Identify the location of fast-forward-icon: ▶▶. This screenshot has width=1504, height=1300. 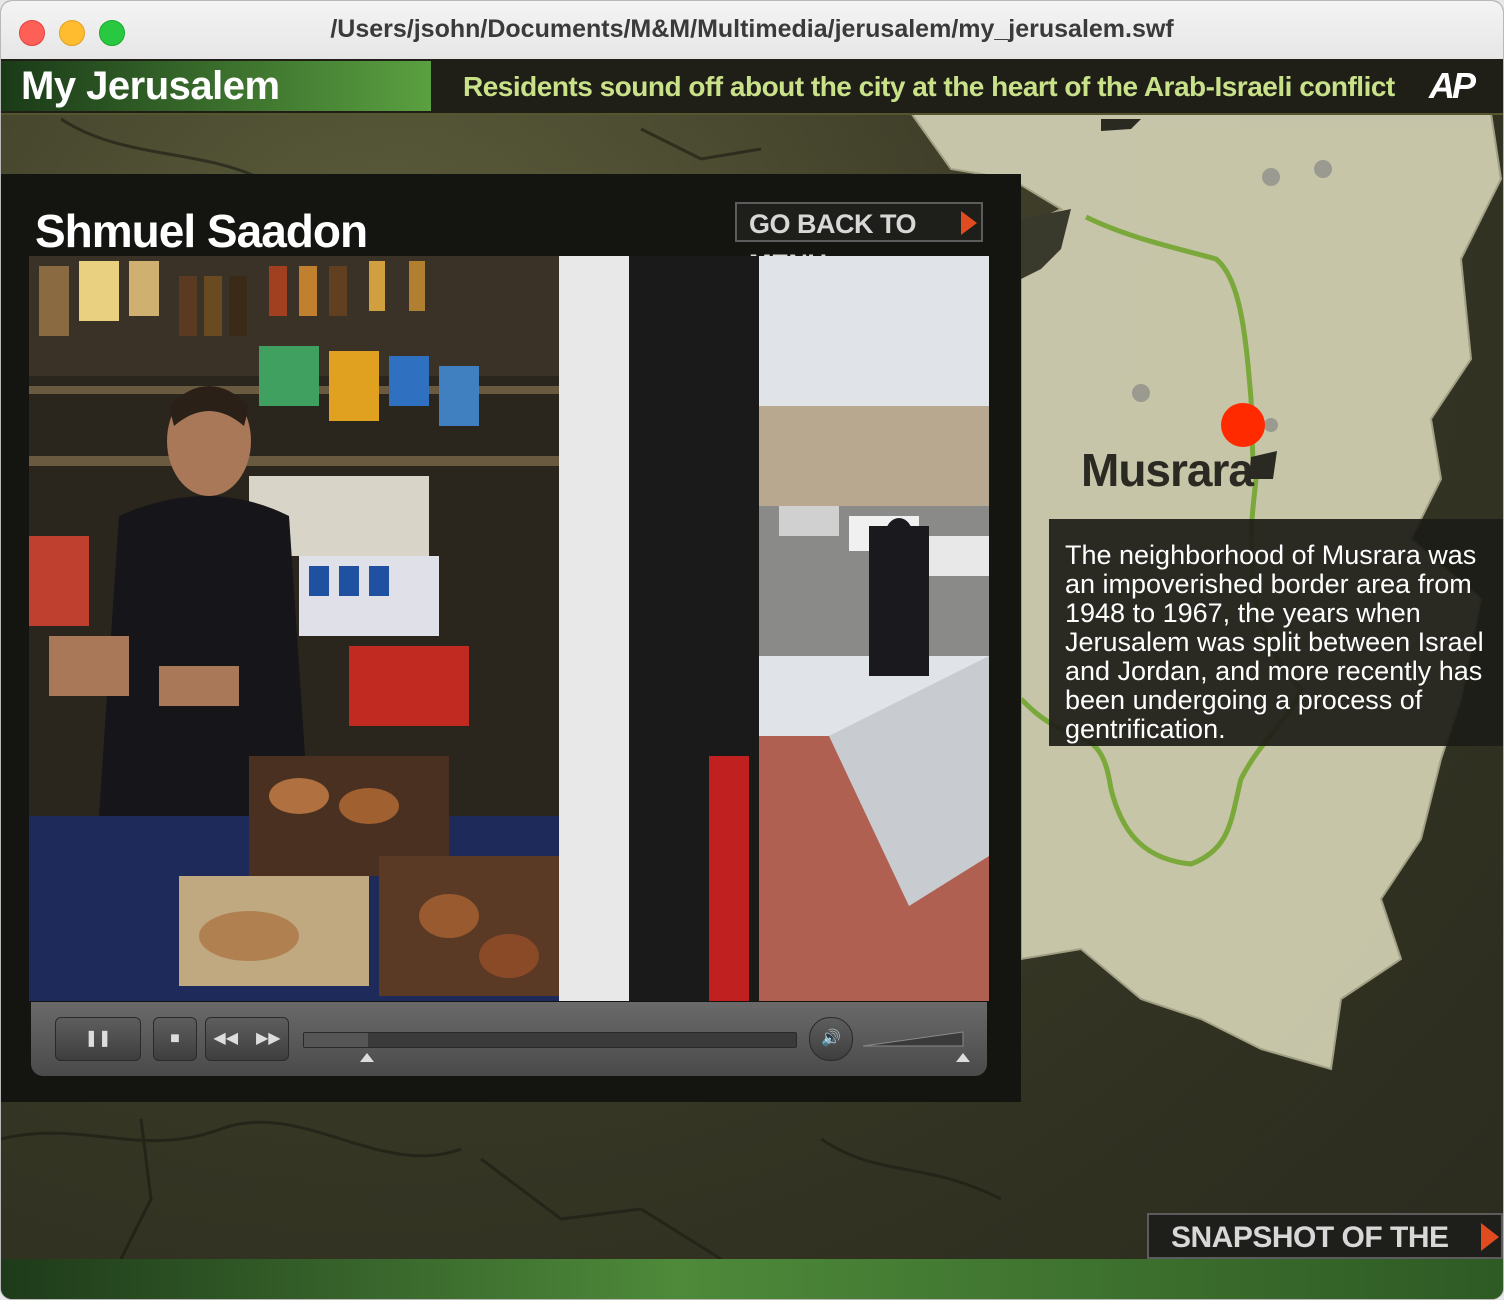
(268, 1038).